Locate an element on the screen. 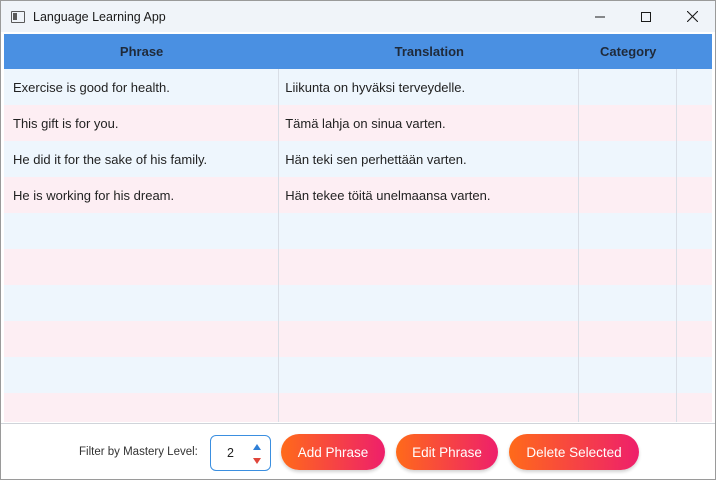  table-header: Phrase Translation Category is located at coordinates (358, 51).